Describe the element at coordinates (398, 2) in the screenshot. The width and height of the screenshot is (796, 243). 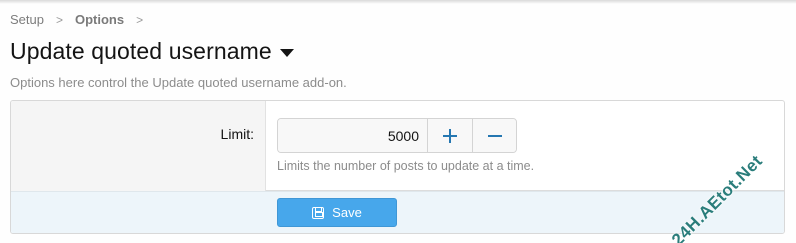
I see `top-shade` at that location.